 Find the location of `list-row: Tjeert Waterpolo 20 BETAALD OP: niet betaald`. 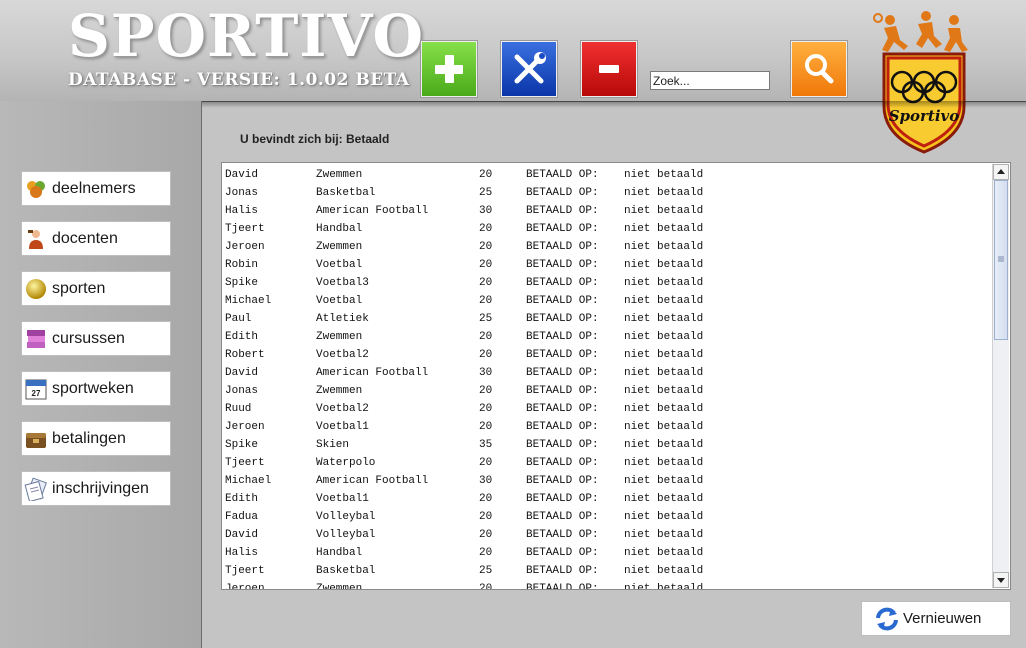

list-row: Tjeert Waterpolo 20 BETAALD OP: niet betaald is located at coordinates (605, 463).